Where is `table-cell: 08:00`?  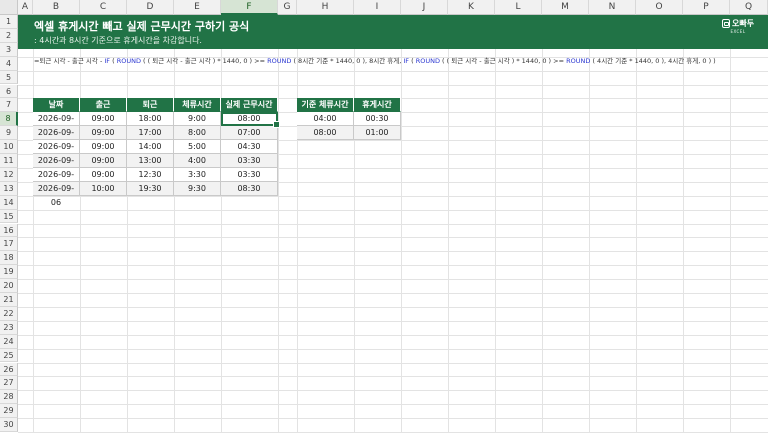
table-cell: 08:00 is located at coordinates (249, 119).